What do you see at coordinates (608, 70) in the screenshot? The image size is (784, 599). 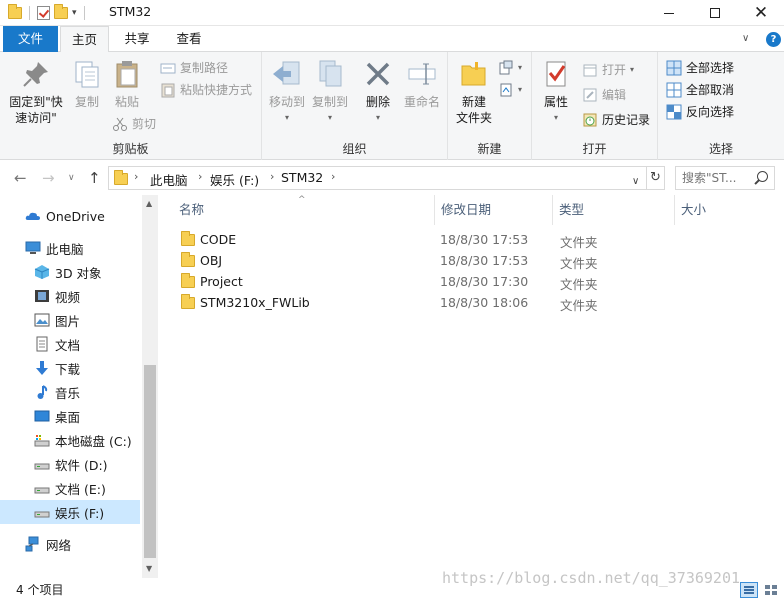 I see `open-button: 打开 ▾` at bounding box center [608, 70].